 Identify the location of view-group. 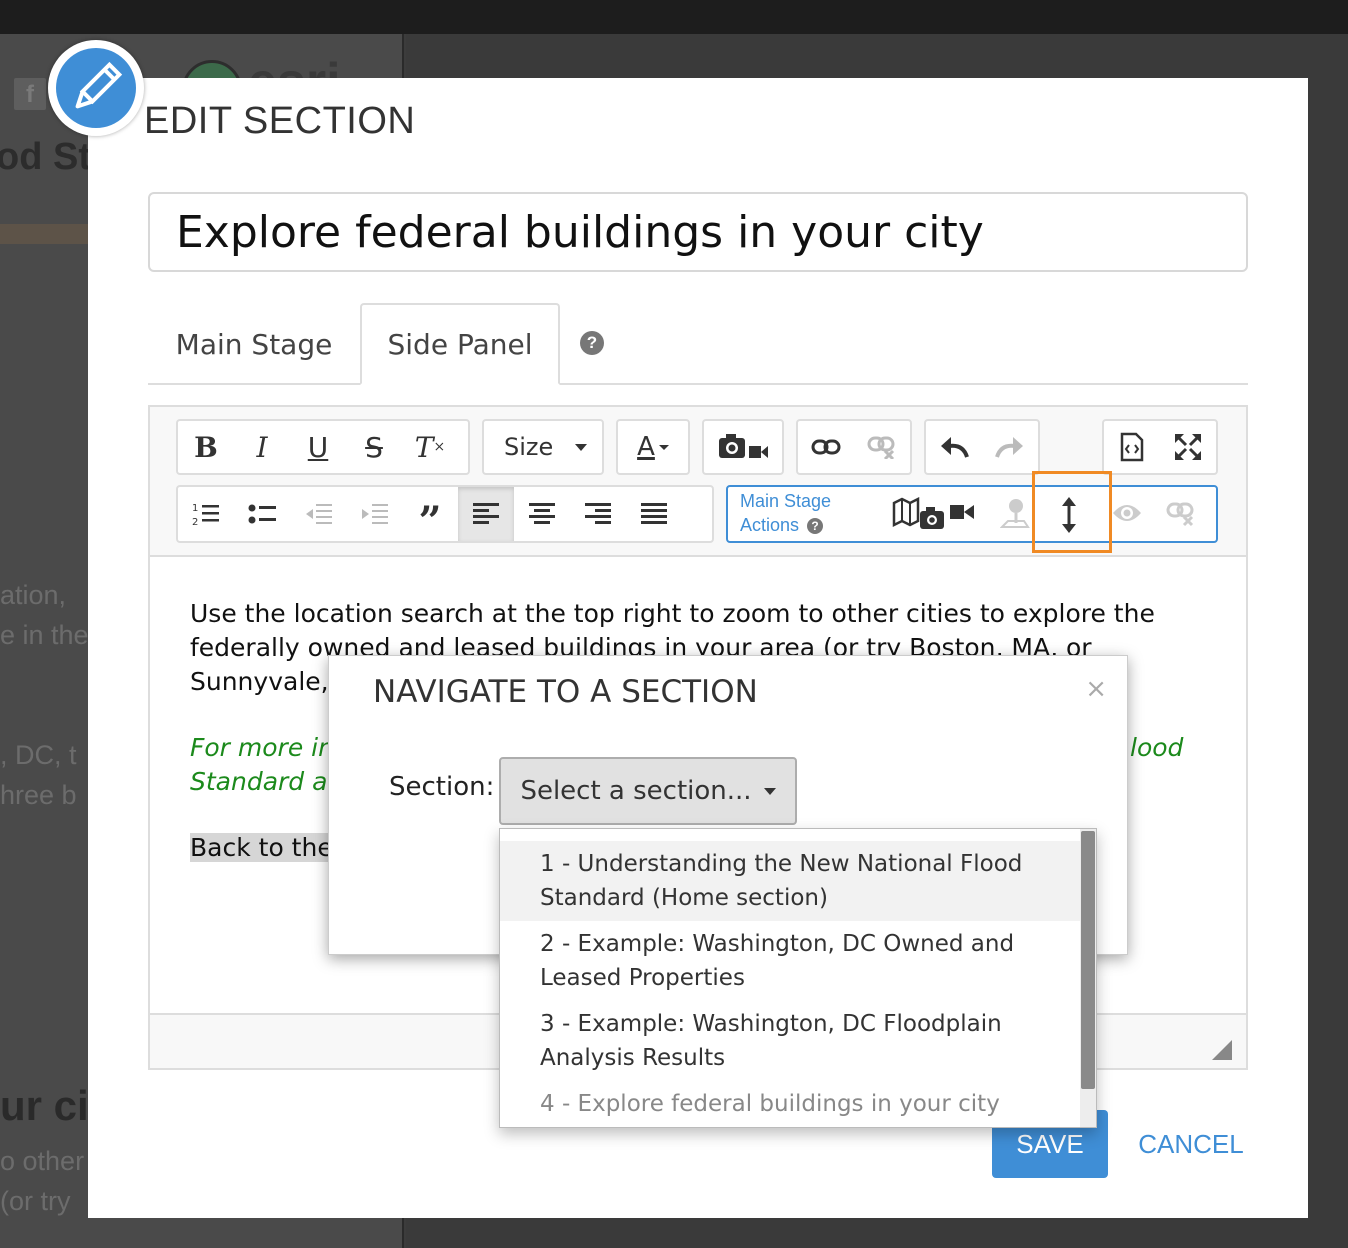
(1160, 447).